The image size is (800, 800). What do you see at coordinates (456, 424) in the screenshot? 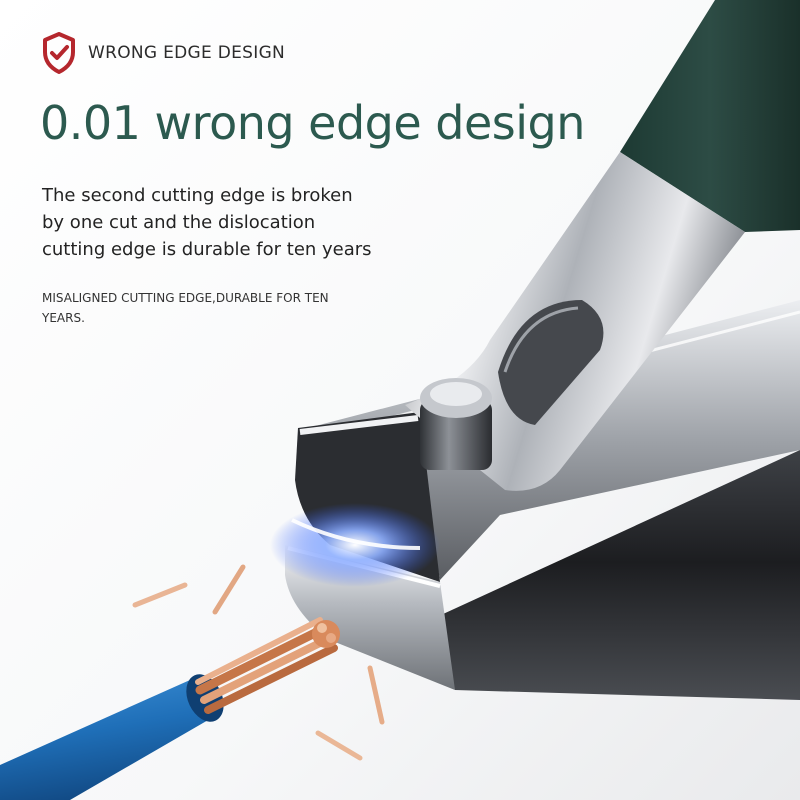
I see `rivet` at bounding box center [456, 424].